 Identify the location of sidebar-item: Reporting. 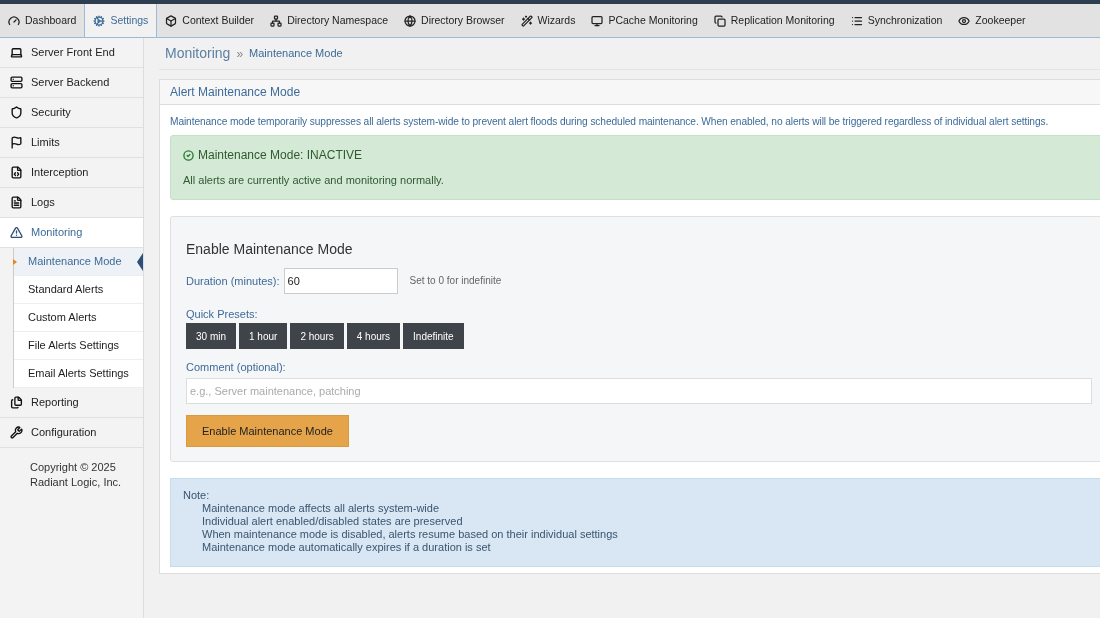
(71, 403).